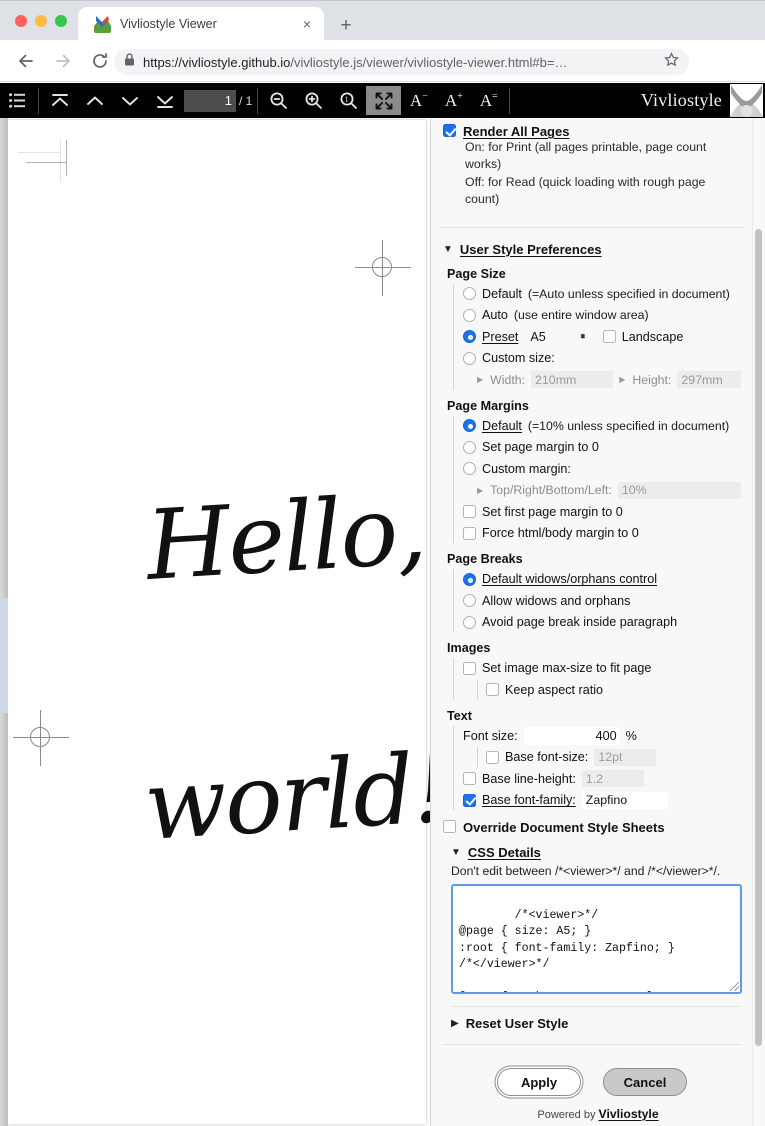 Image resolution: width=765 pixels, height=1126 pixels. Describe the element at coordinates (709, 380) in the screenshot. I see `page-height-input: 297mm` at that location.